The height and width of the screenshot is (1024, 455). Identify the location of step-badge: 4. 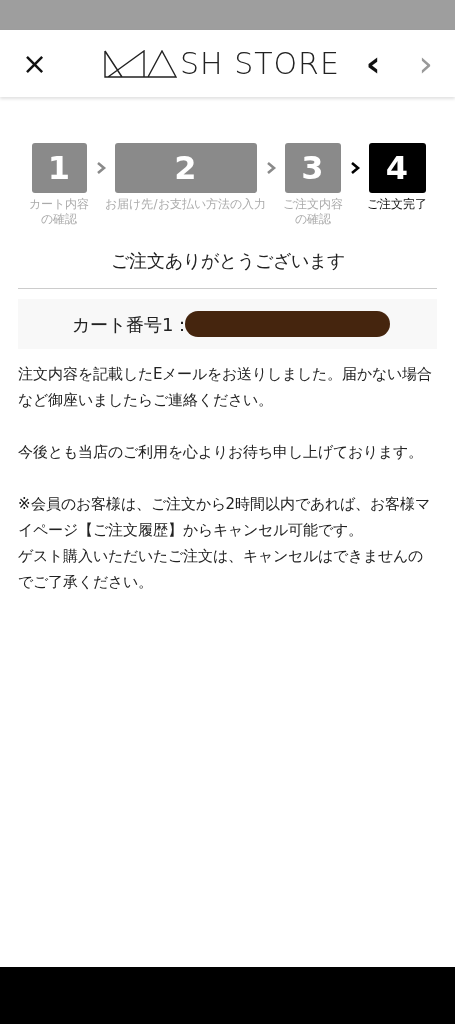
(397, 168).